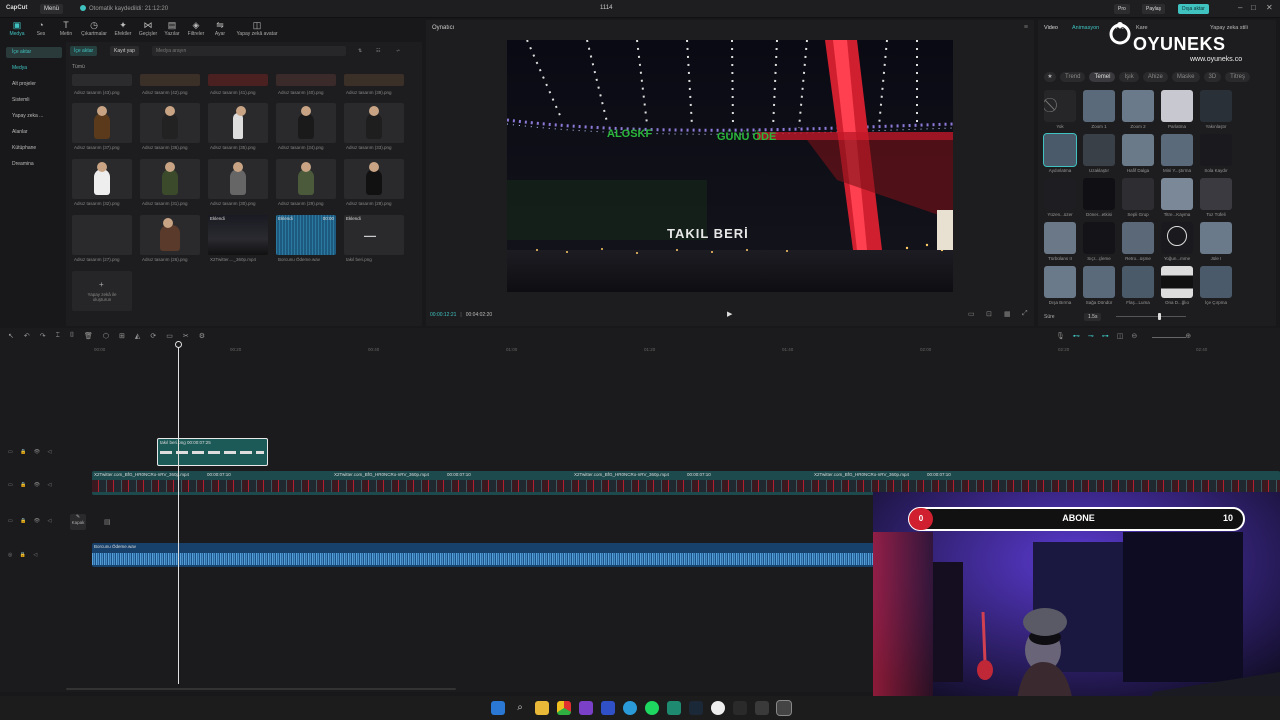 The height and width of the screenshot is (720, 1280). Describe the element at coordinates (178, 512) in the screenshot. I see `playhead` at that location.